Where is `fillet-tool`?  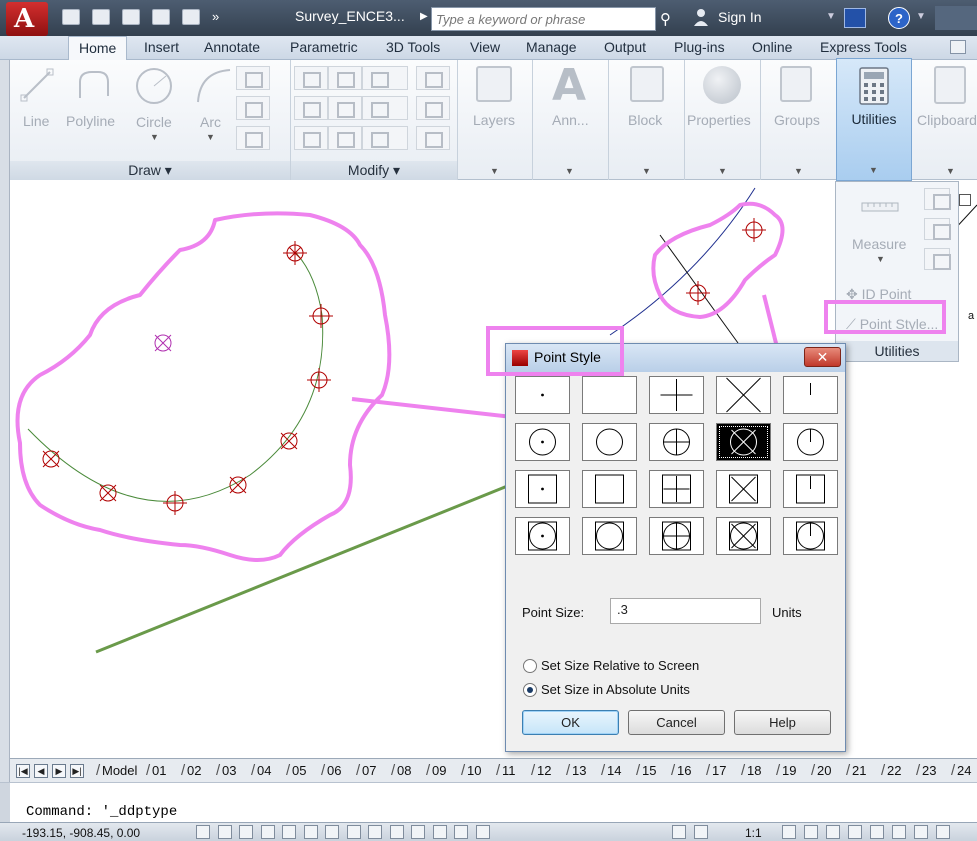
fillet-tool is located at coordinates (385, 108).